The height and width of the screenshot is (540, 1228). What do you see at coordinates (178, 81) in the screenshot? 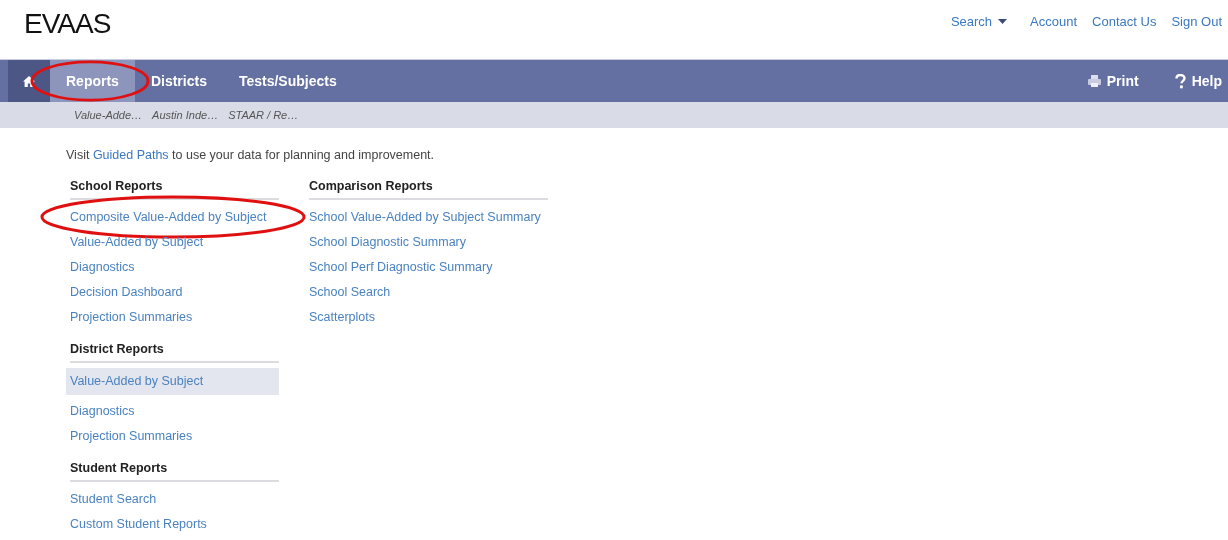
I see `nav-tab: Districts` at bounding box center [178, 81].